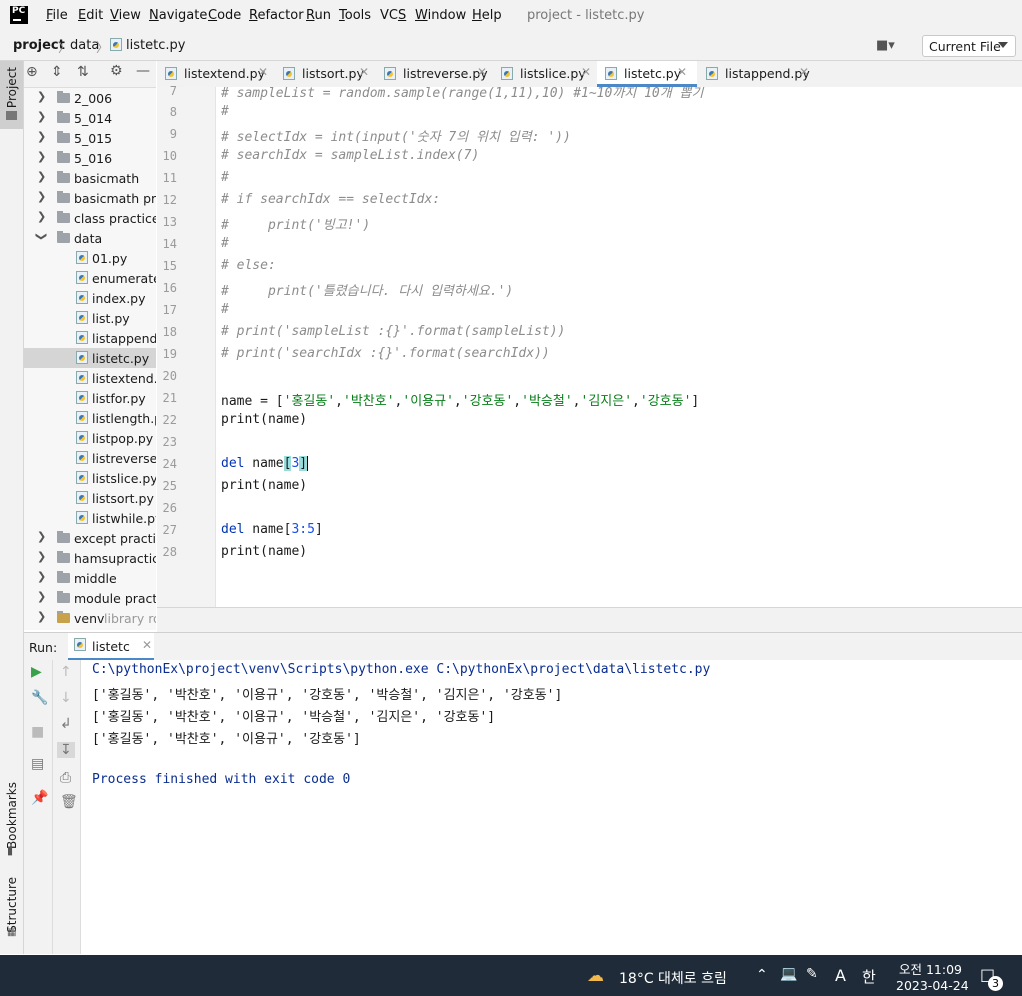 This screenshot has height=996, width=1022. I want to click on print-icon: ⎙, so click(65, 778).